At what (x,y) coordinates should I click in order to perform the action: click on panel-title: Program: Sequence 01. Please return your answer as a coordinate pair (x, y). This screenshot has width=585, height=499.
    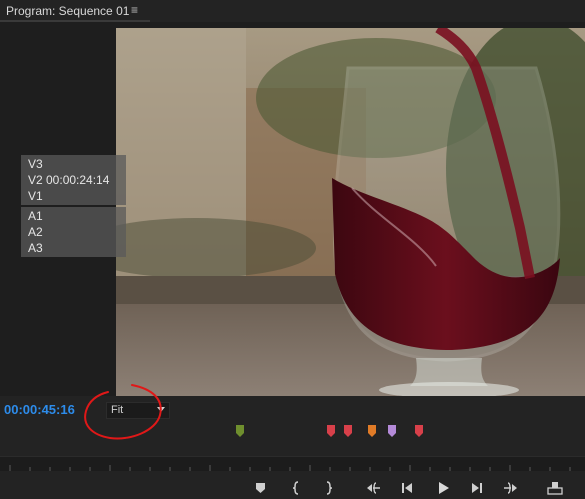
    Looking at the image, I should click on (67, 11).